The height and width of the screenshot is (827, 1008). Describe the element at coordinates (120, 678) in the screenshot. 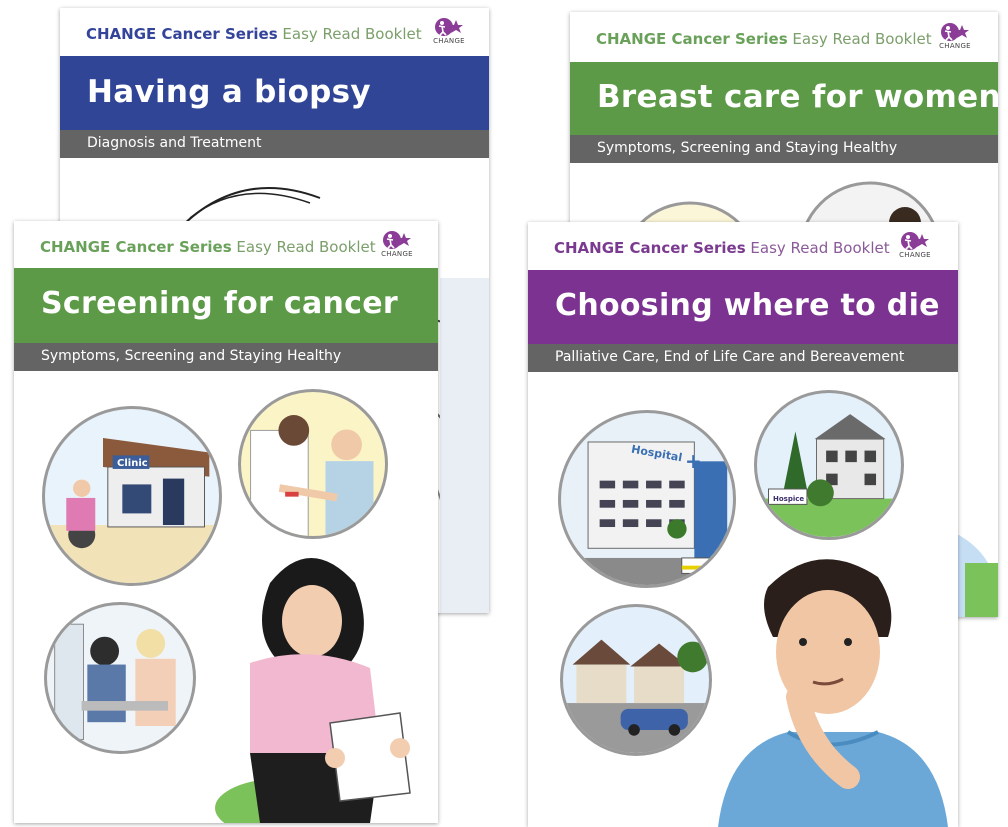

I see `mammogram-illustration` at that location.